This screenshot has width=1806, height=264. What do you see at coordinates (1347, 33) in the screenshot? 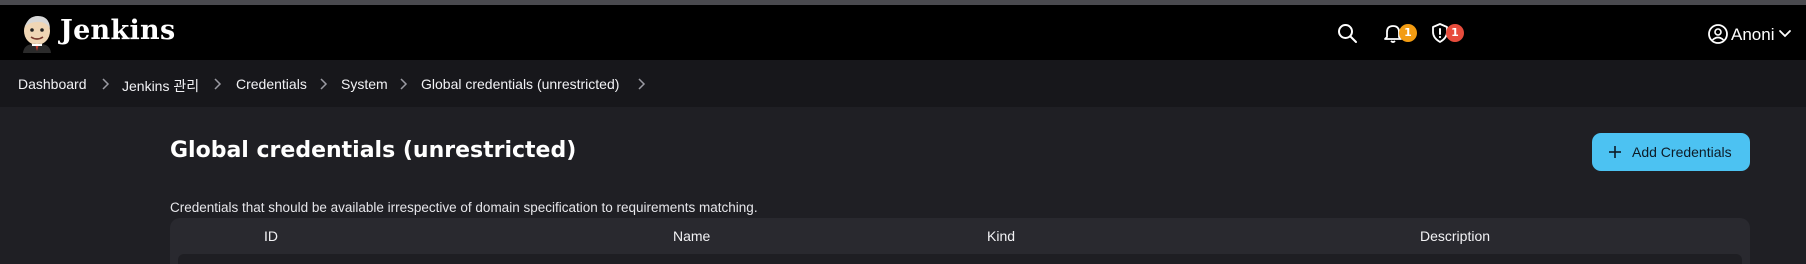
I see `search-icon` at bounding box center [1347, 33].